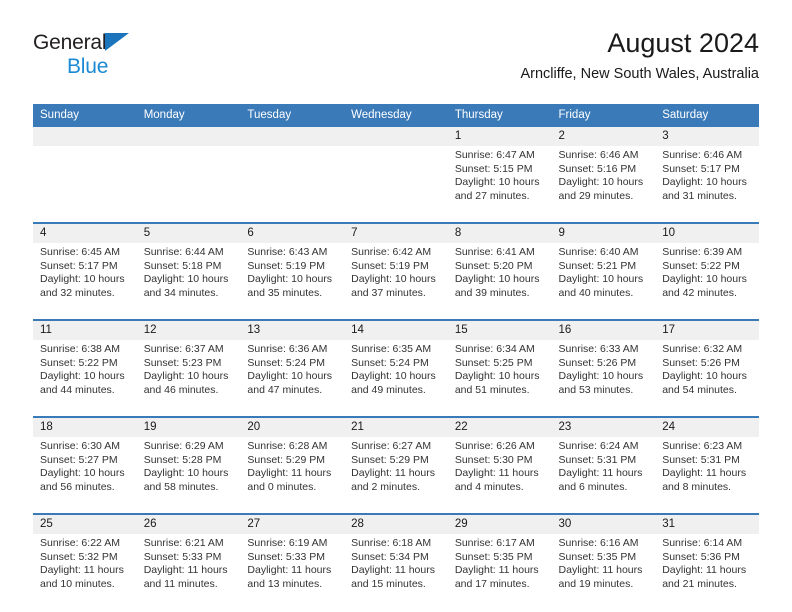  Describe the element at coordinates (182, 459) in the screenshot. I see `day-detail-line: Sunset: 5:28 PM` at that location.